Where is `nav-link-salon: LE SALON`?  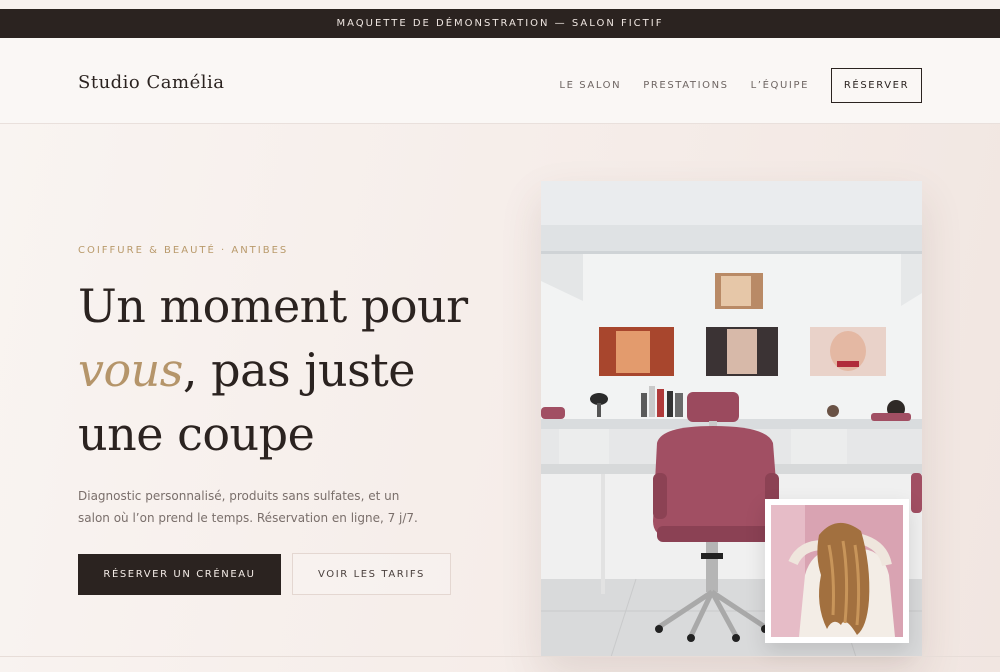
nav-link-salon: LE SALON is located at coordinates (590, 85).